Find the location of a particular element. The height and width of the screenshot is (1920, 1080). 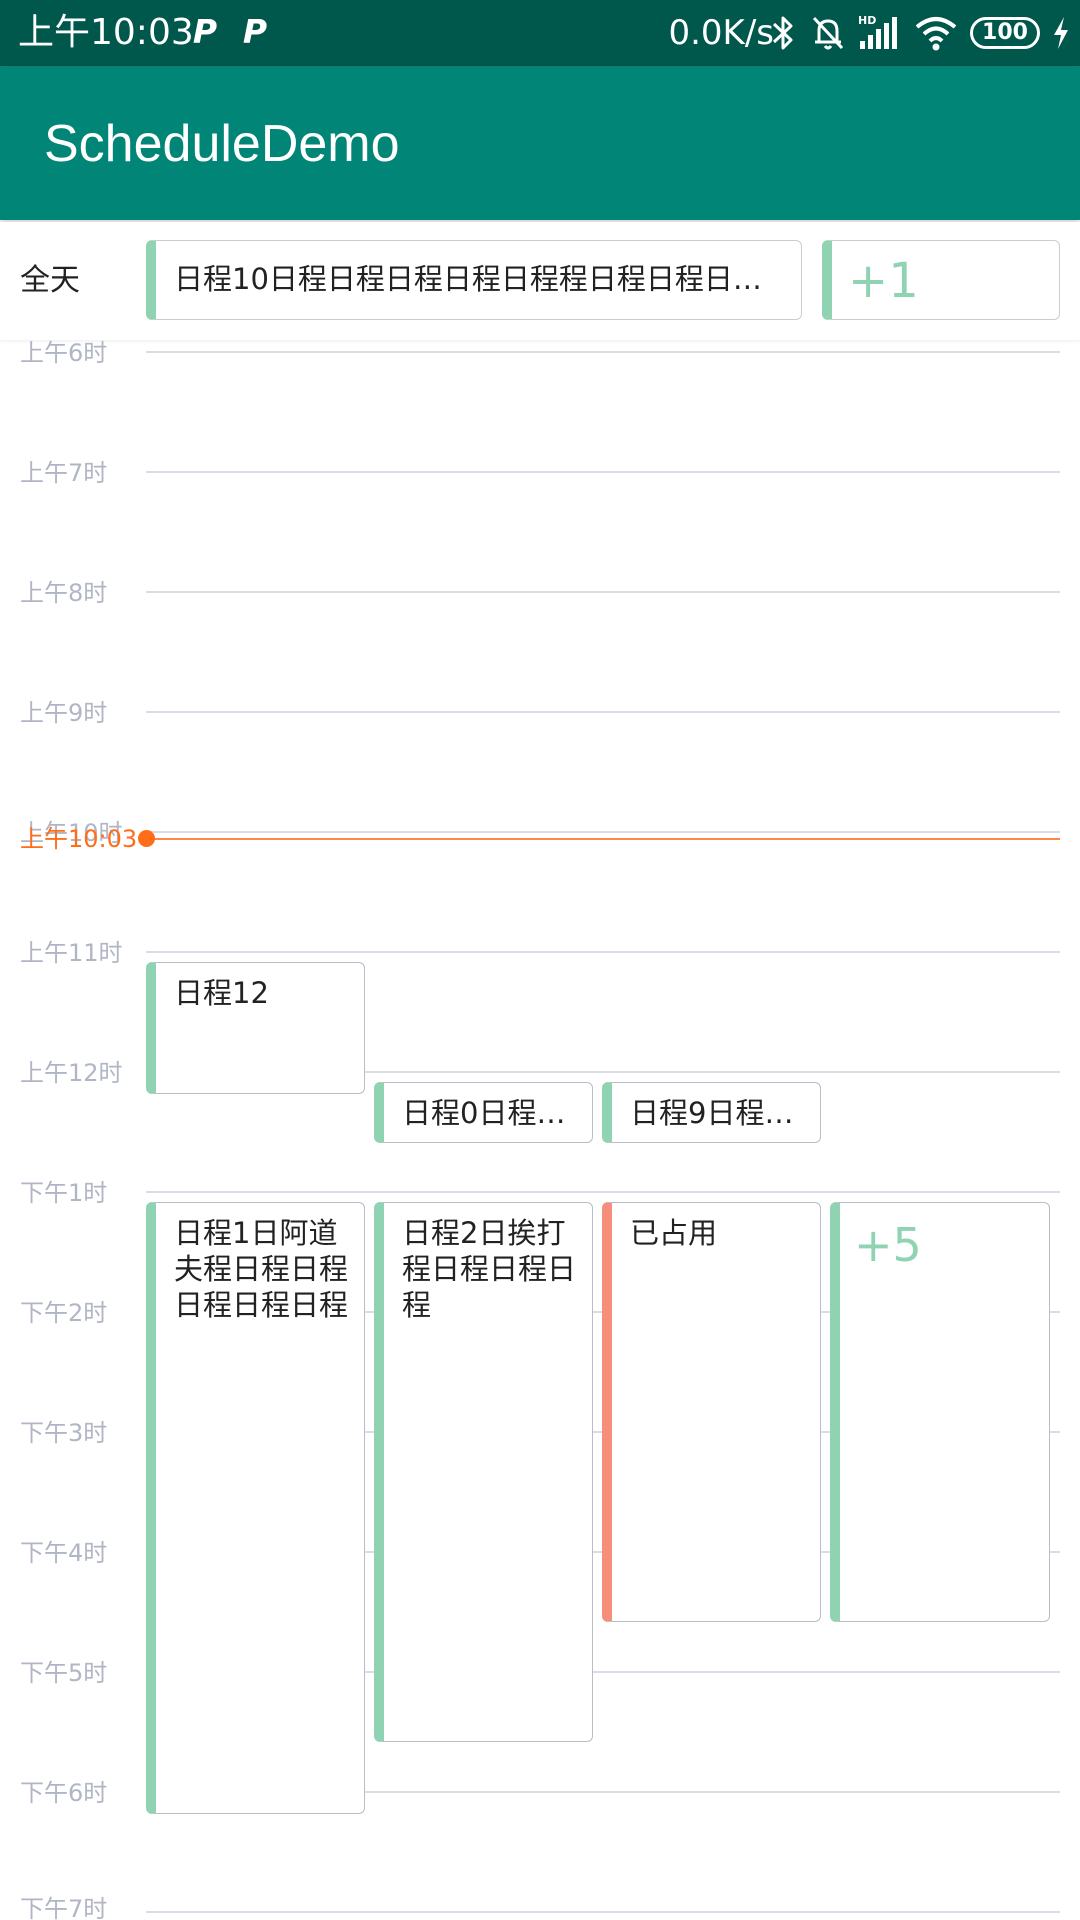

hour-label: 上午8时 is located at coordinates (64, 593).